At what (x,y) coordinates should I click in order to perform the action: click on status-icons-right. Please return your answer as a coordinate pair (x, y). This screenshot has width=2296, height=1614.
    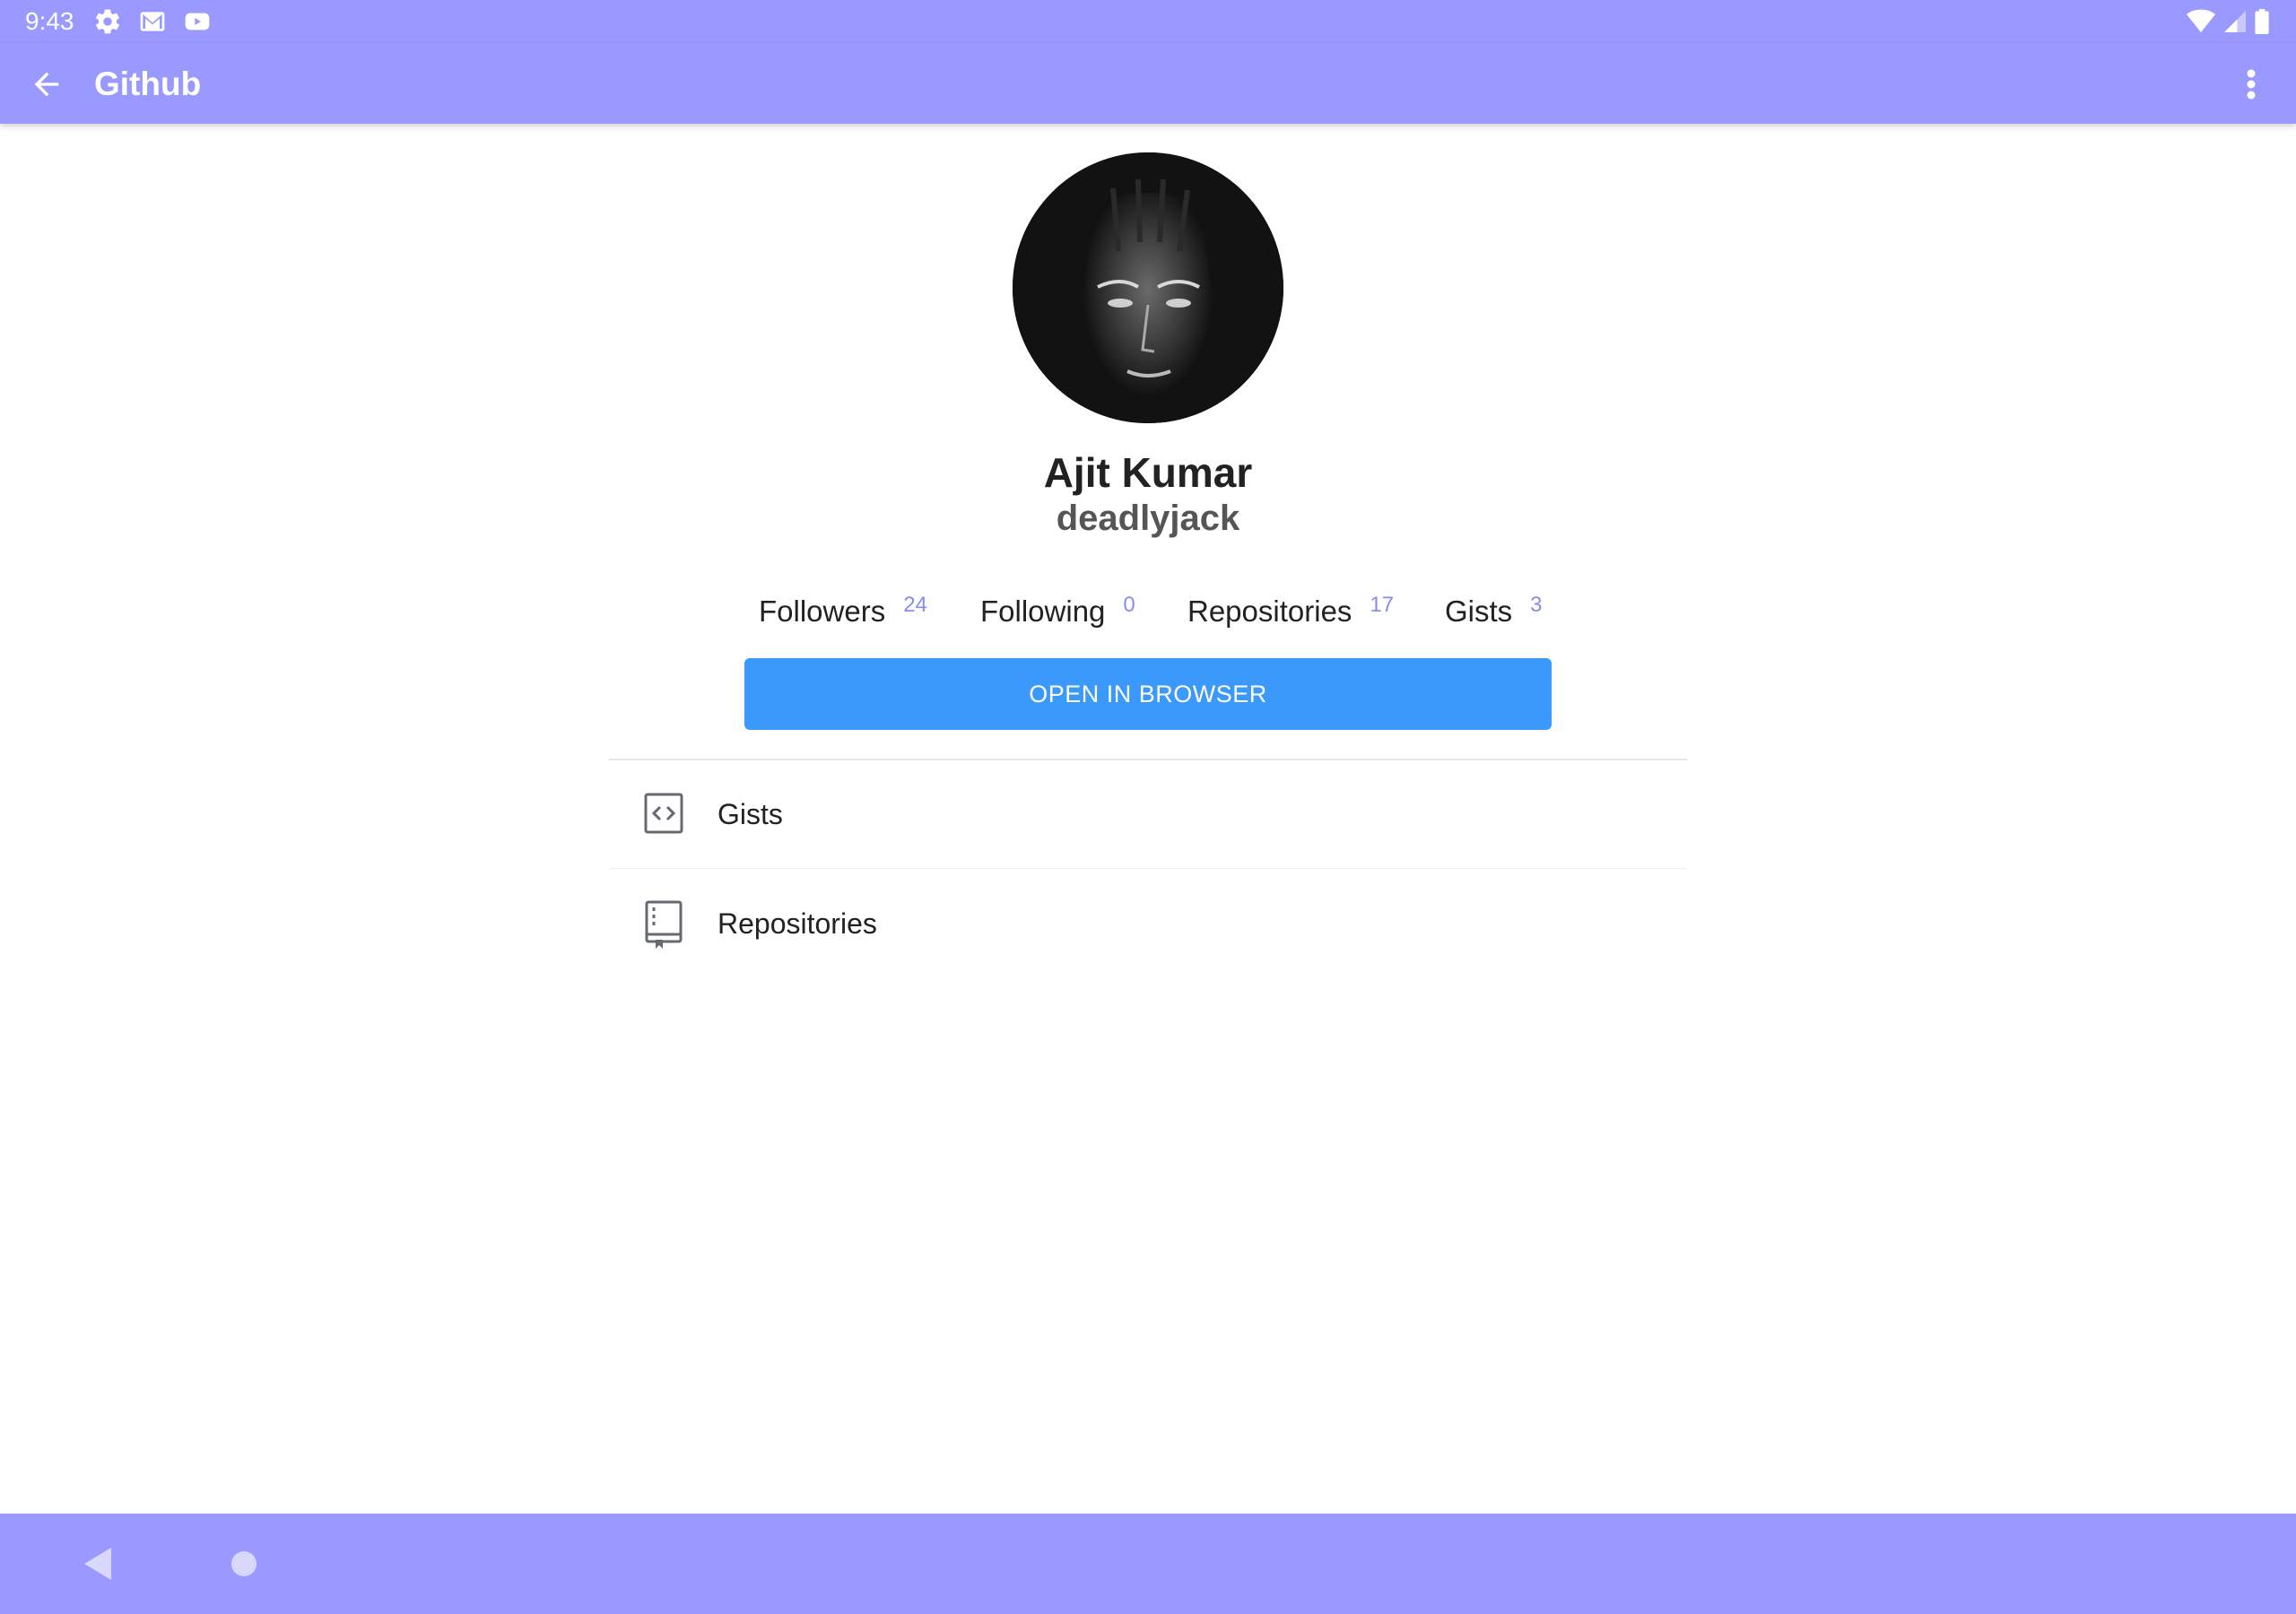
    Looking at the image, I should click on (2228, 21).